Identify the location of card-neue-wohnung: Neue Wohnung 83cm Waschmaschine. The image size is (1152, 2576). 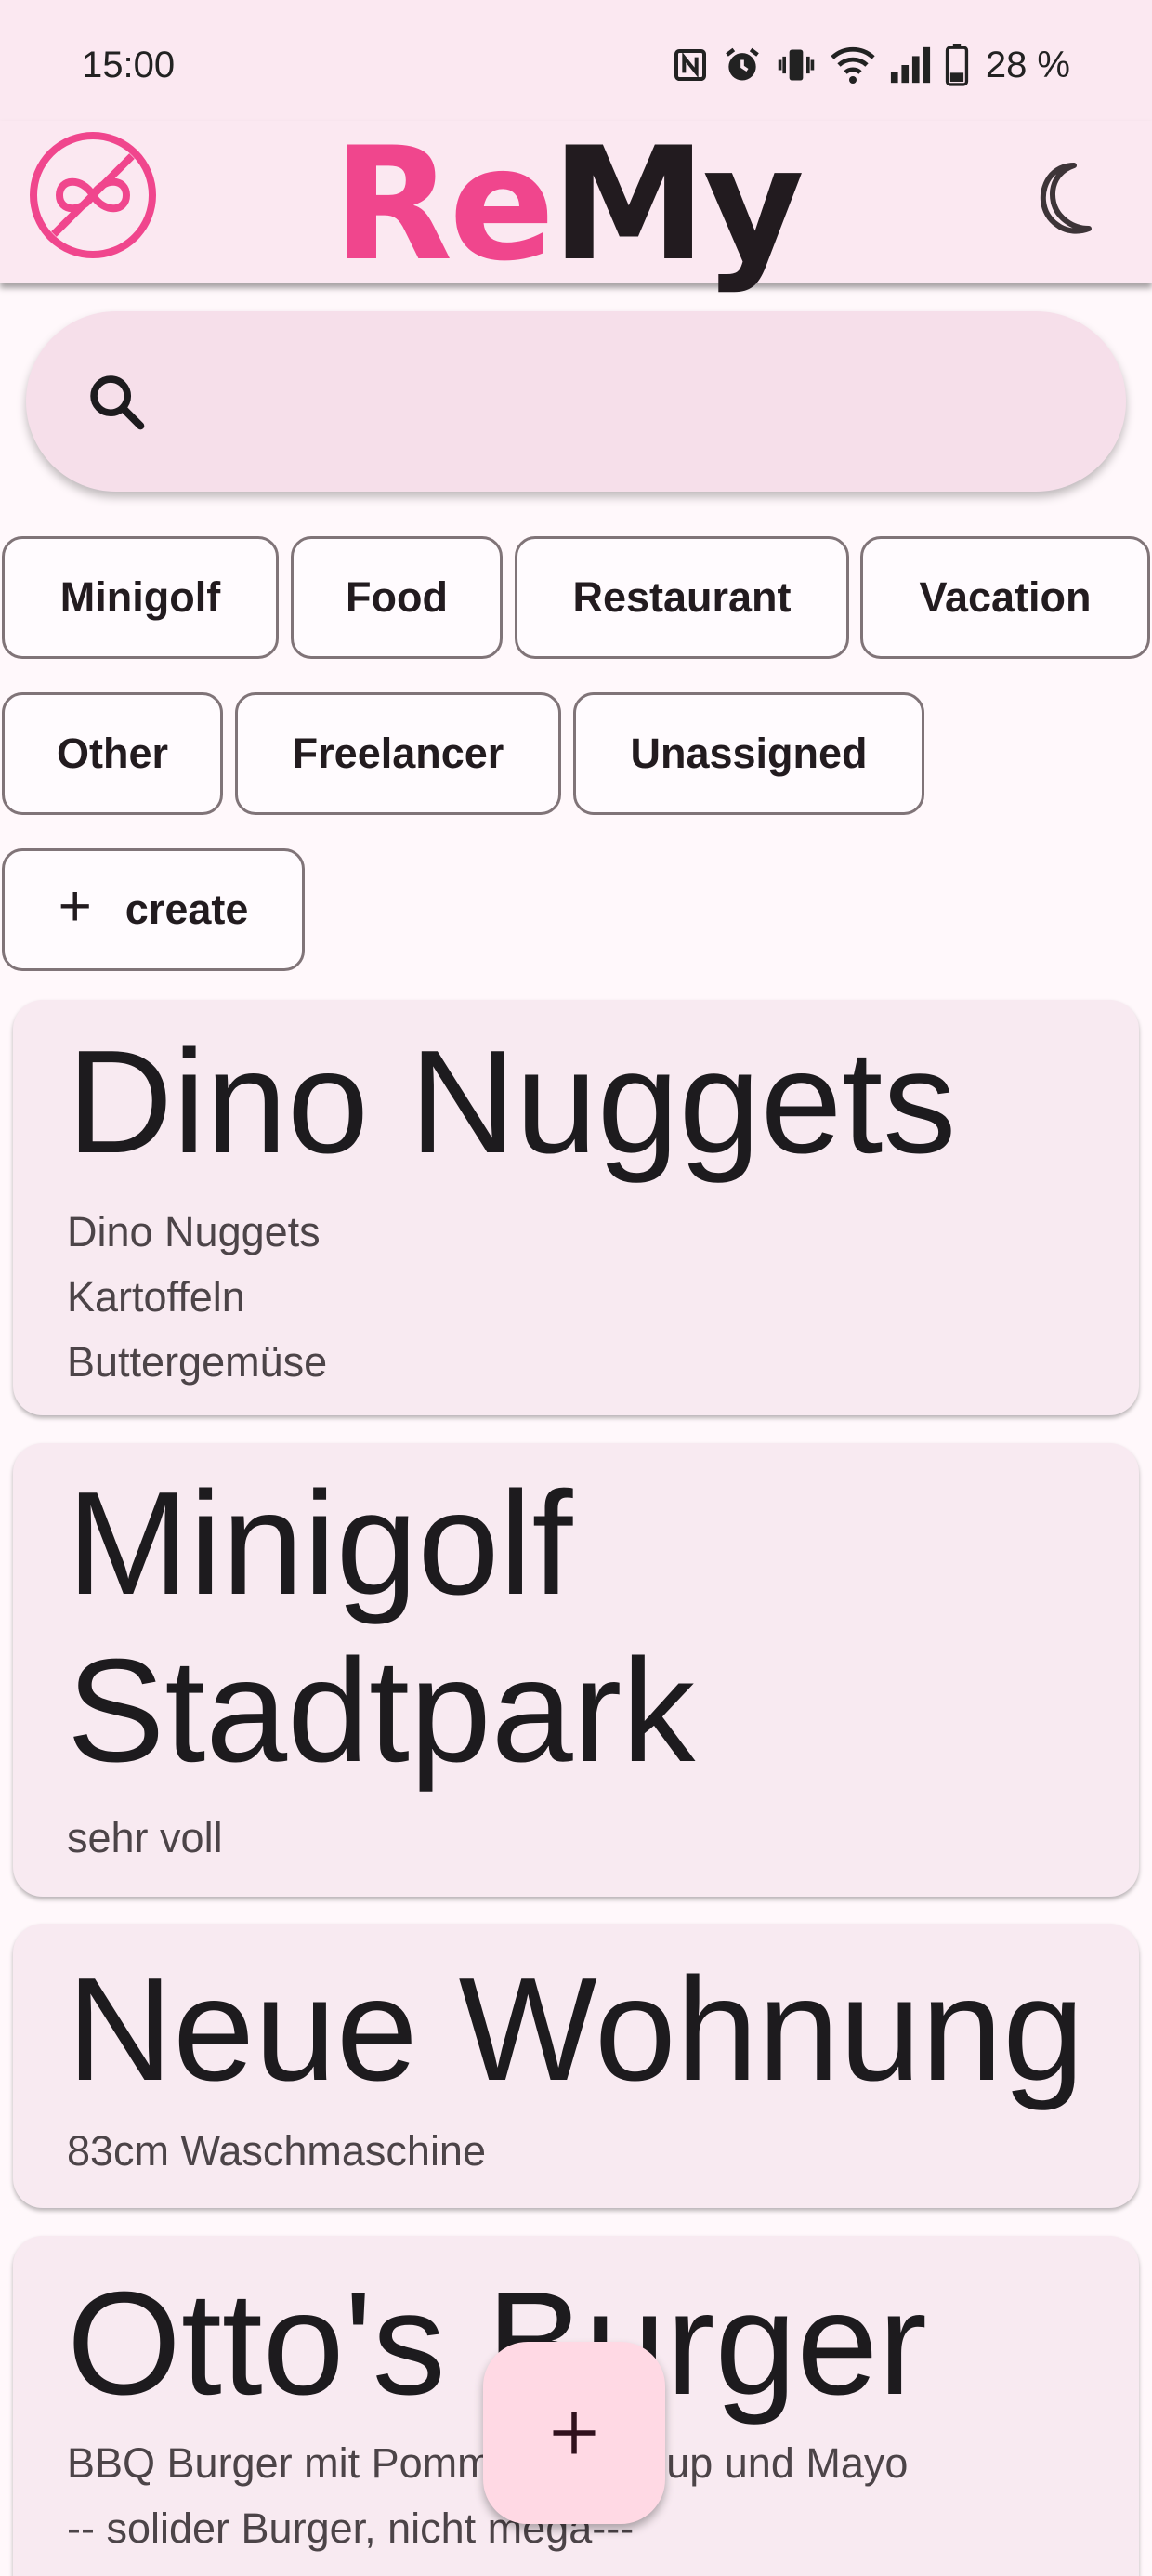
(576, 2066).